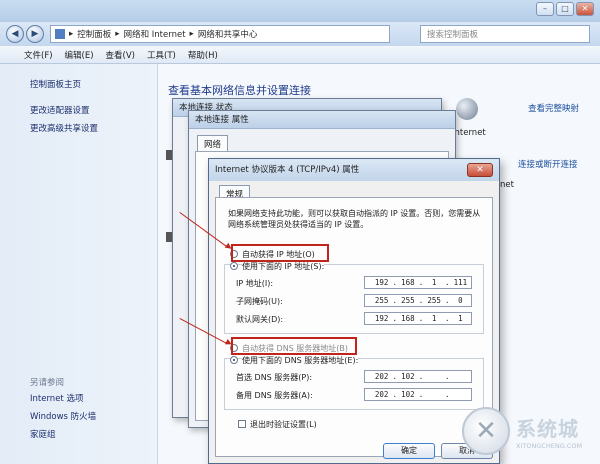 This screenshot has width=600, height=464. What do you see at coordinates (228, 34) in the screenshot?
I see `breadcrumb-item: 网络和共享中心` at bounding box center [228, 34].